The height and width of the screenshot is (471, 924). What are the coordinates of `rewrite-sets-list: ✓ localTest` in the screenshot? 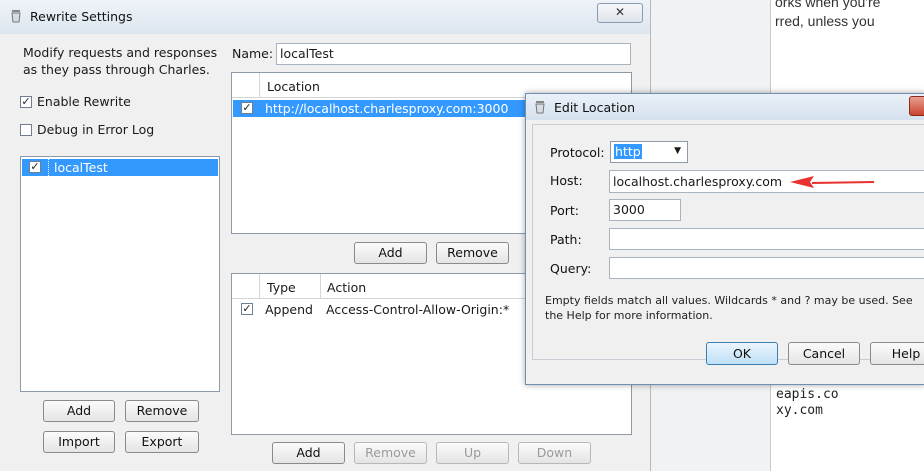 It's located at (120, 274).